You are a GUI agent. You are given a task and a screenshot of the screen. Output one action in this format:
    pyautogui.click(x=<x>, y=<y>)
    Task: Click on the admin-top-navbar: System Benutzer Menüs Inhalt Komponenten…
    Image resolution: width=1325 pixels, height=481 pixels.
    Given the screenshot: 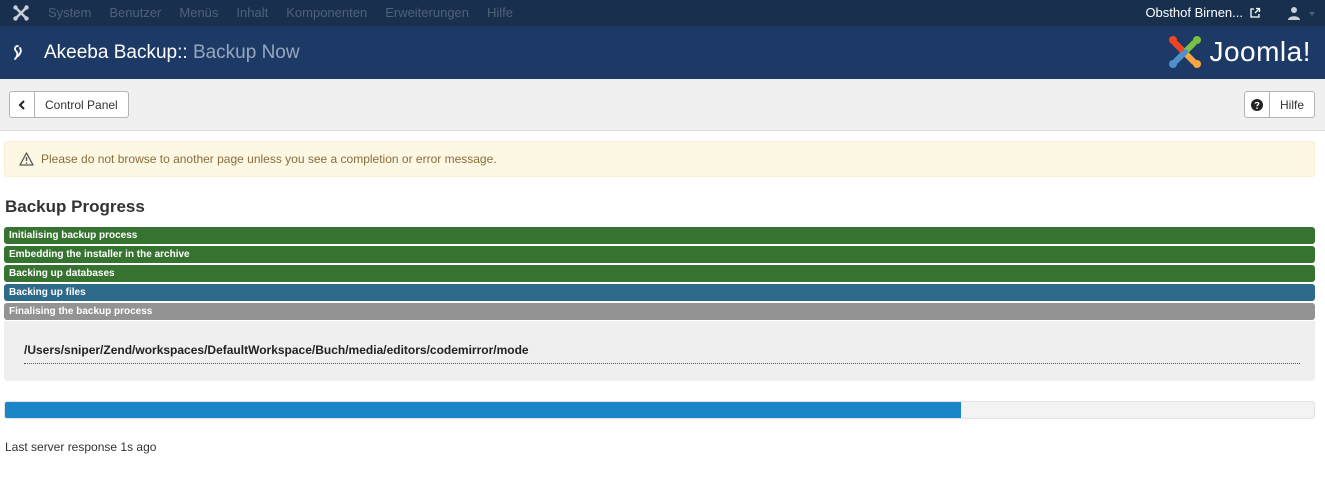 What is the action you would take?
    pyautogui.click(x=662, y=13)
    